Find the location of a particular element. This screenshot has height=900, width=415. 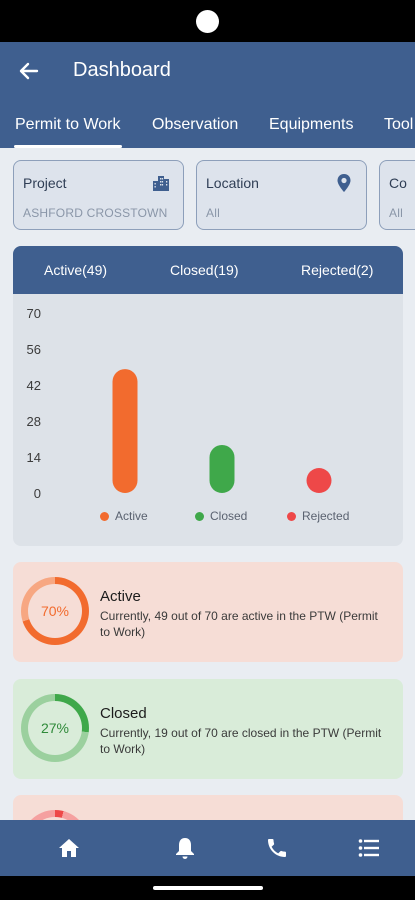

progress-ring-rejected is located at coordinates (55, 815).